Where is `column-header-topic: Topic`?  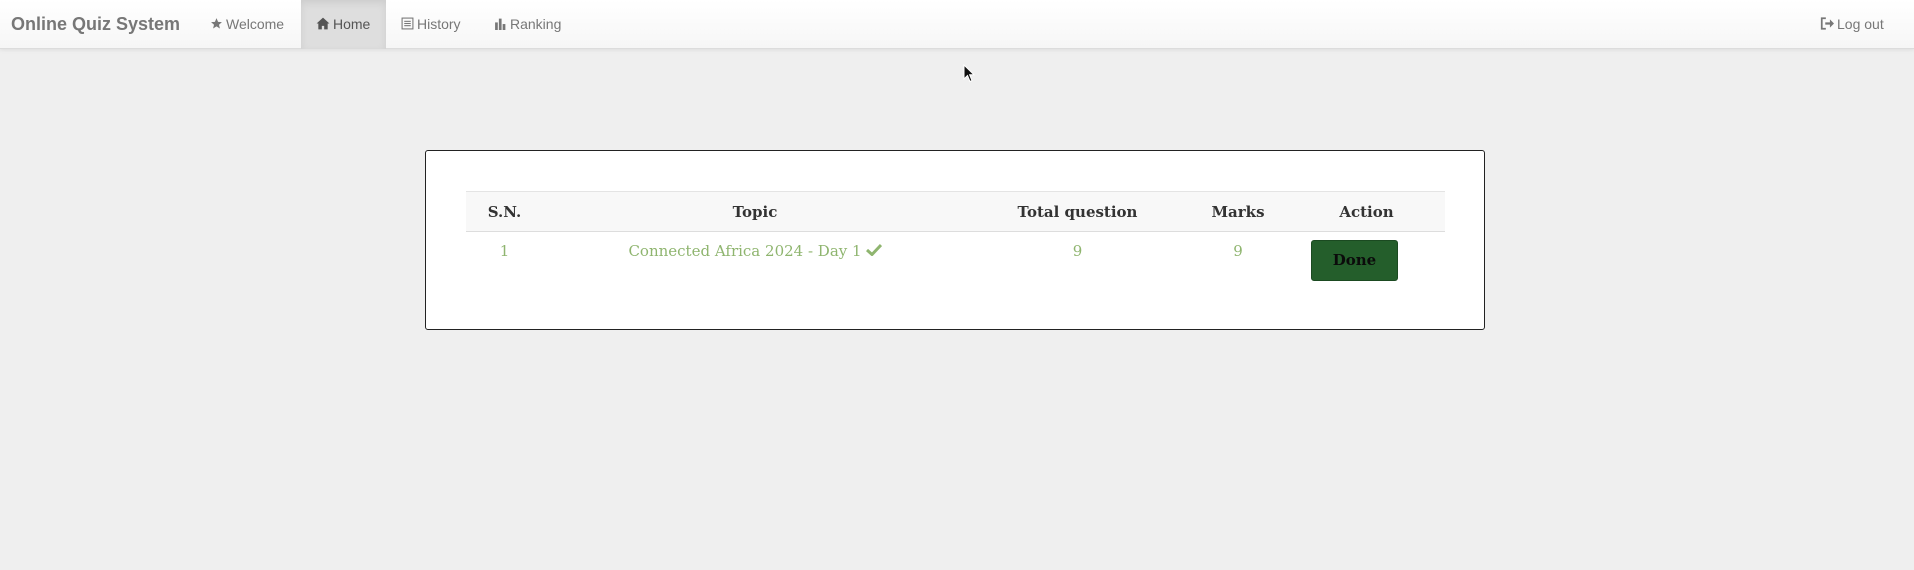
column-header-topic: Topic is located at coordinates (755, 211).